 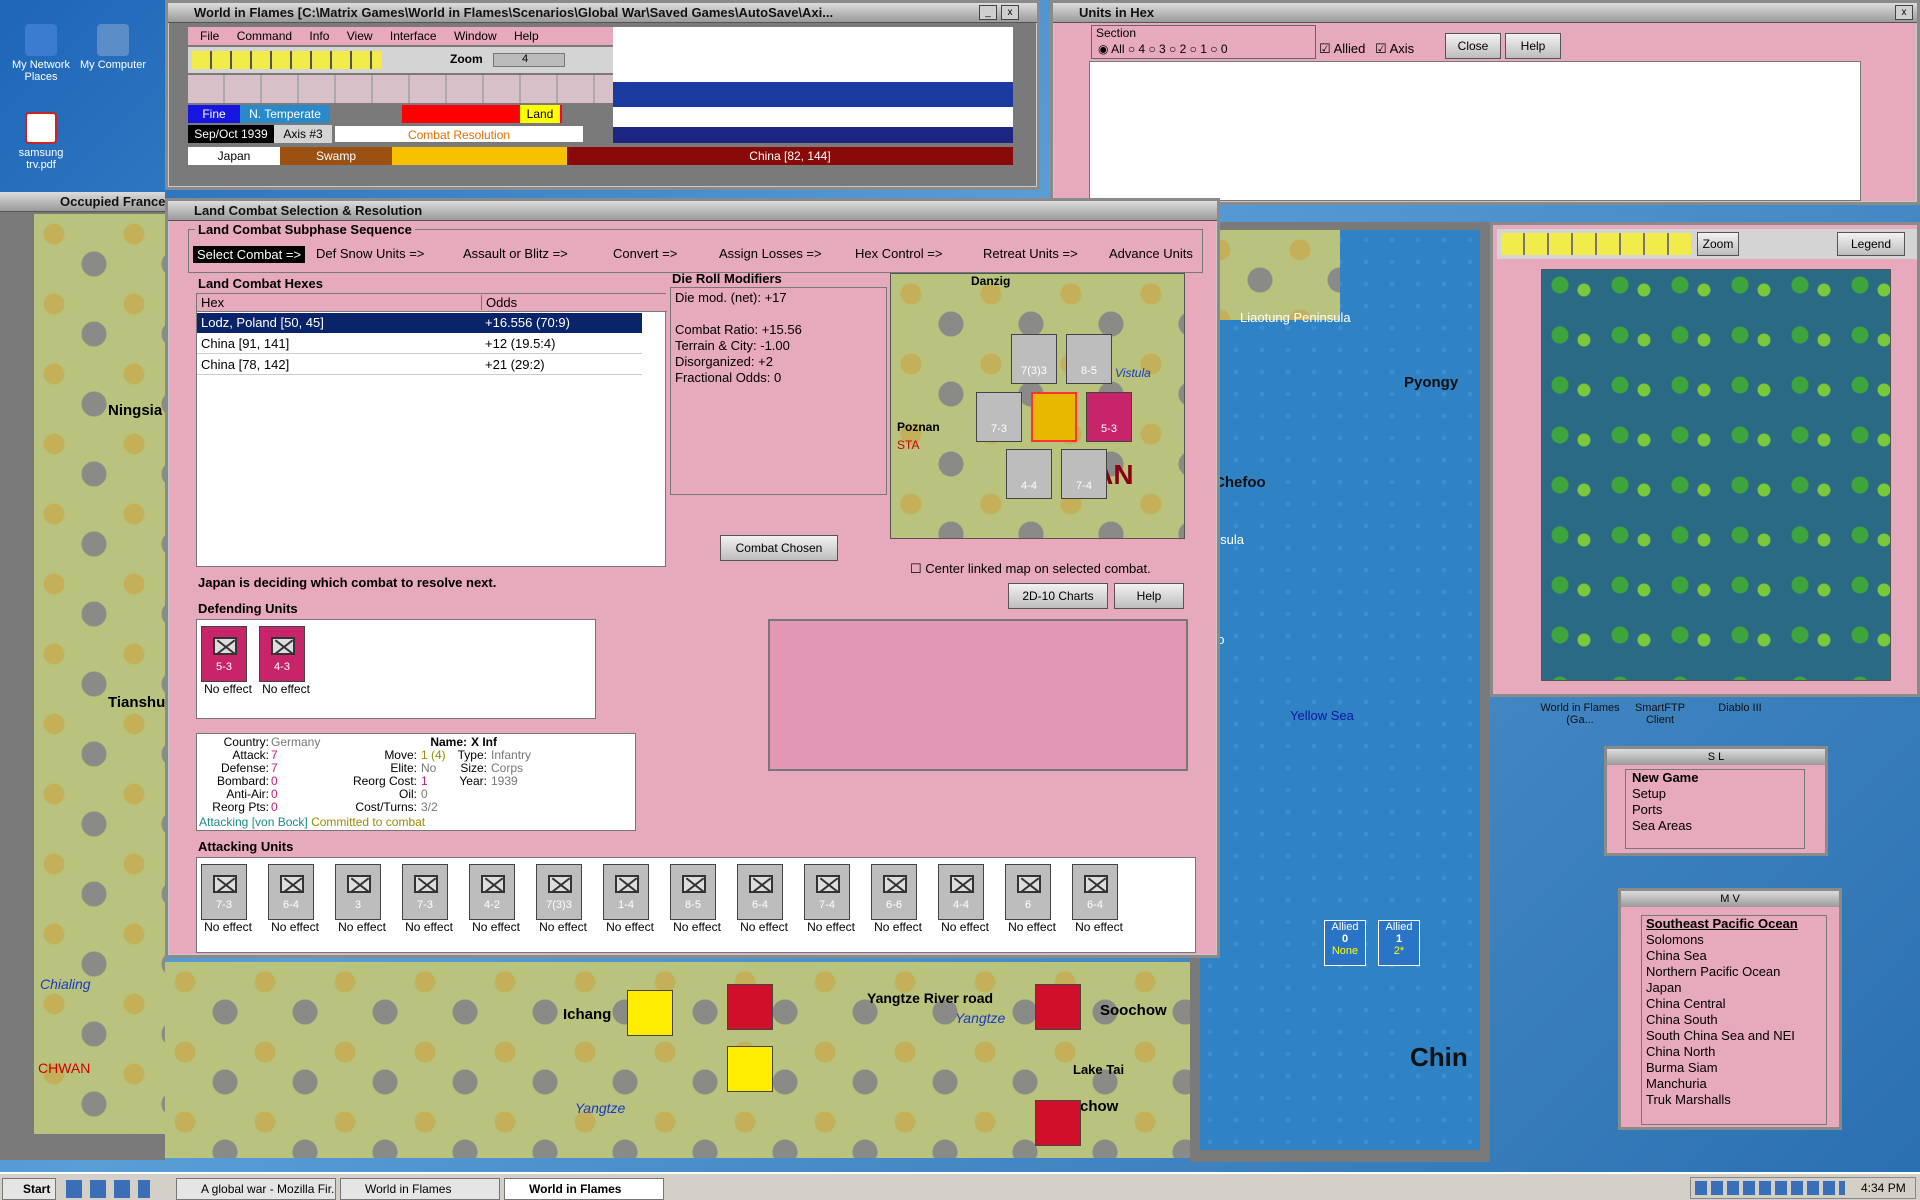 I want to click on zoom-button: Zoom, so click(x=1718, y=244).